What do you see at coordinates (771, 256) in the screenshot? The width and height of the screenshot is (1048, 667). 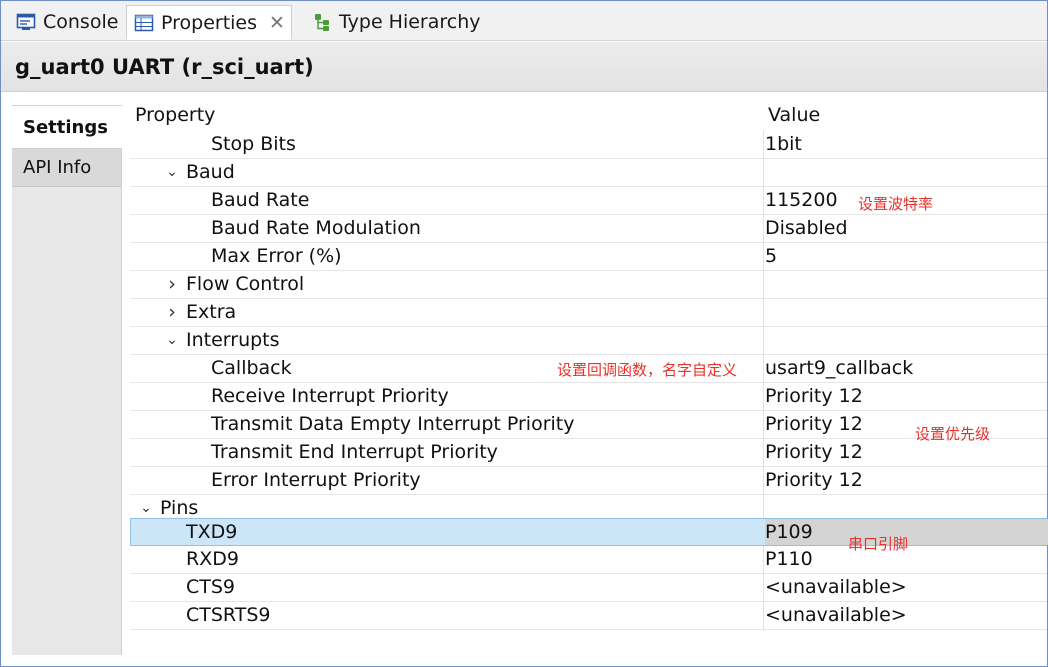 I see `property-value: 5` at bounding box center [771, 256].